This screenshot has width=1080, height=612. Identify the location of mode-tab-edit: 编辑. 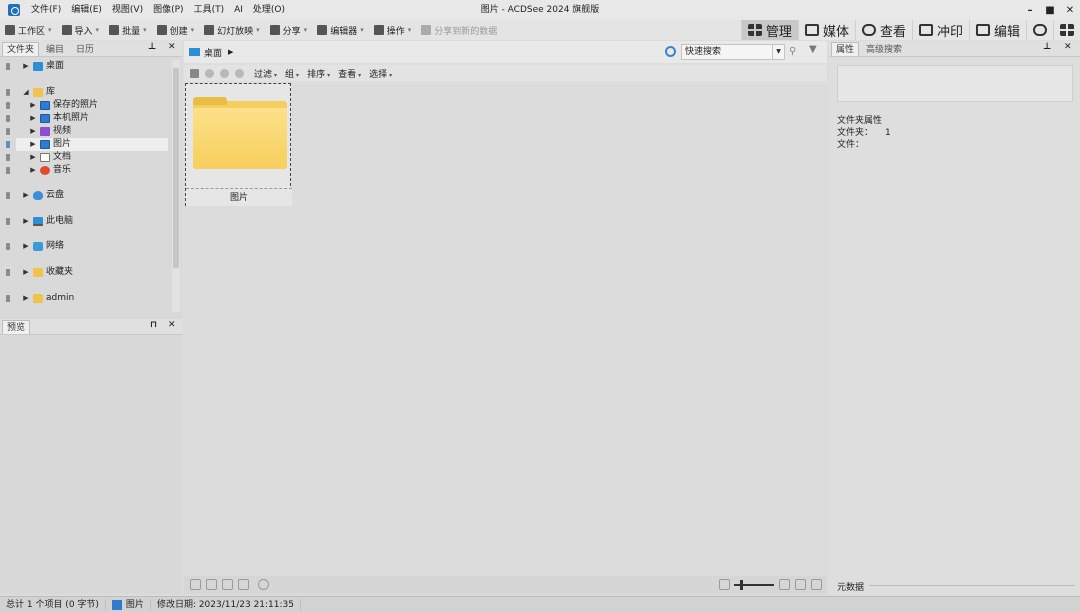
(997, 30).